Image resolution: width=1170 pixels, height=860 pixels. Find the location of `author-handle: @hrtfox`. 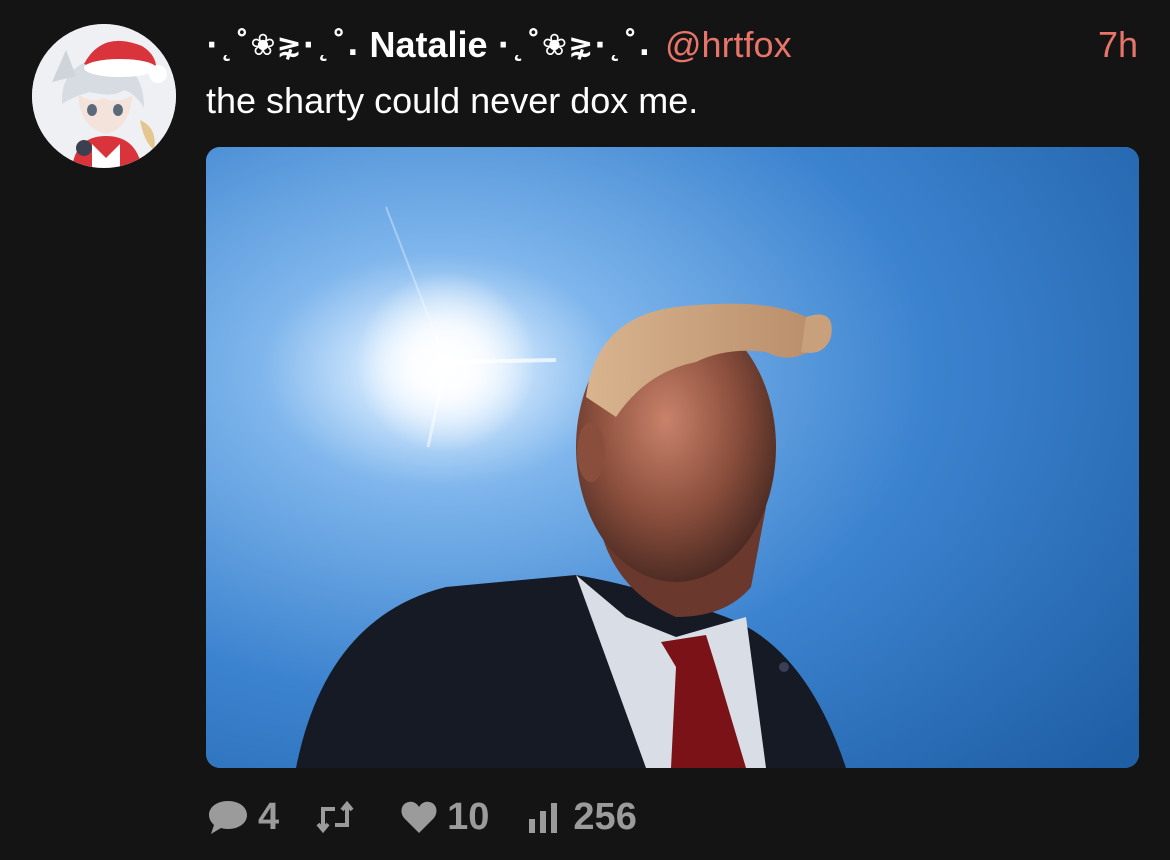

author-handle: @hrtfox is located at coordinates (728, 45).